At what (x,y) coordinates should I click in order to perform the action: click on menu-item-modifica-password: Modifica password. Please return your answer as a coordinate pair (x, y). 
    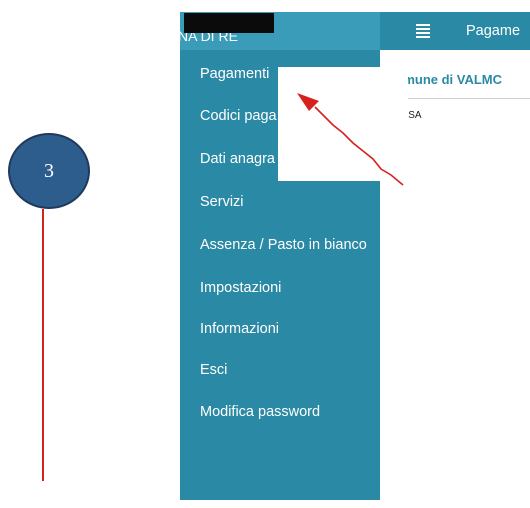
    Looking at the image, I should click on (260, 412).